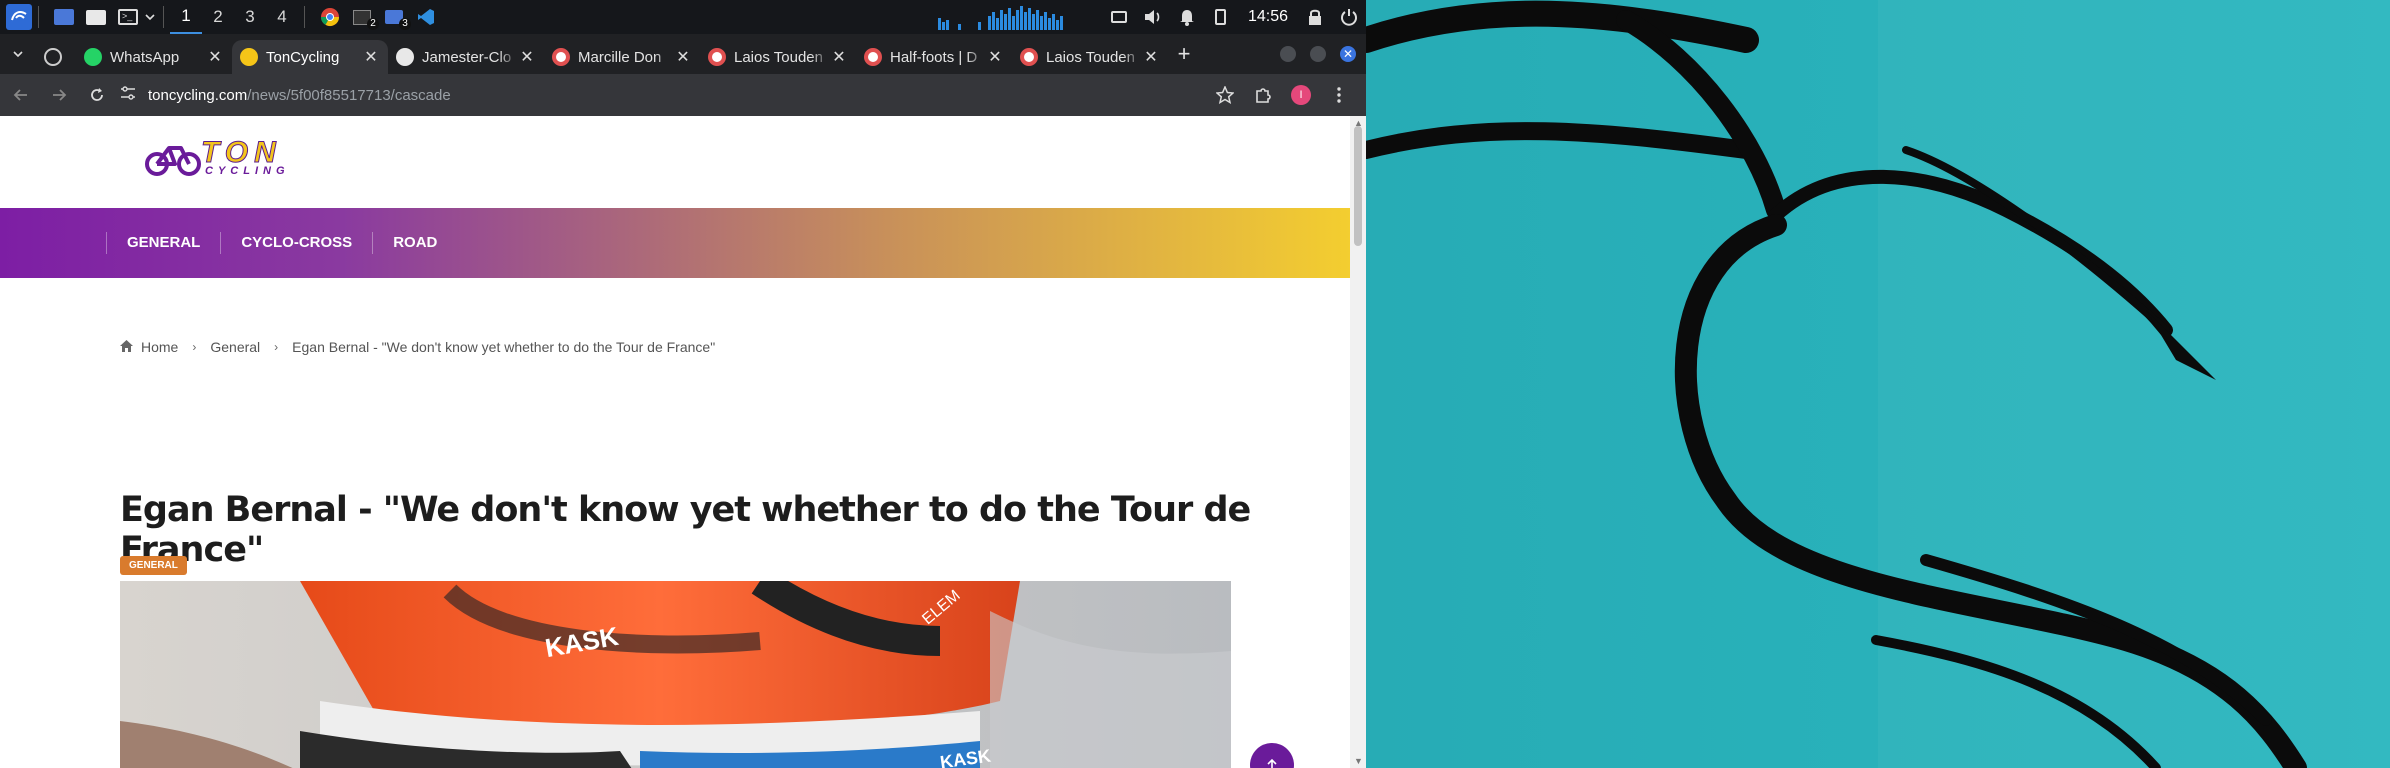  I want to click on site-logo: TON CYCLING, so click(217, 157).